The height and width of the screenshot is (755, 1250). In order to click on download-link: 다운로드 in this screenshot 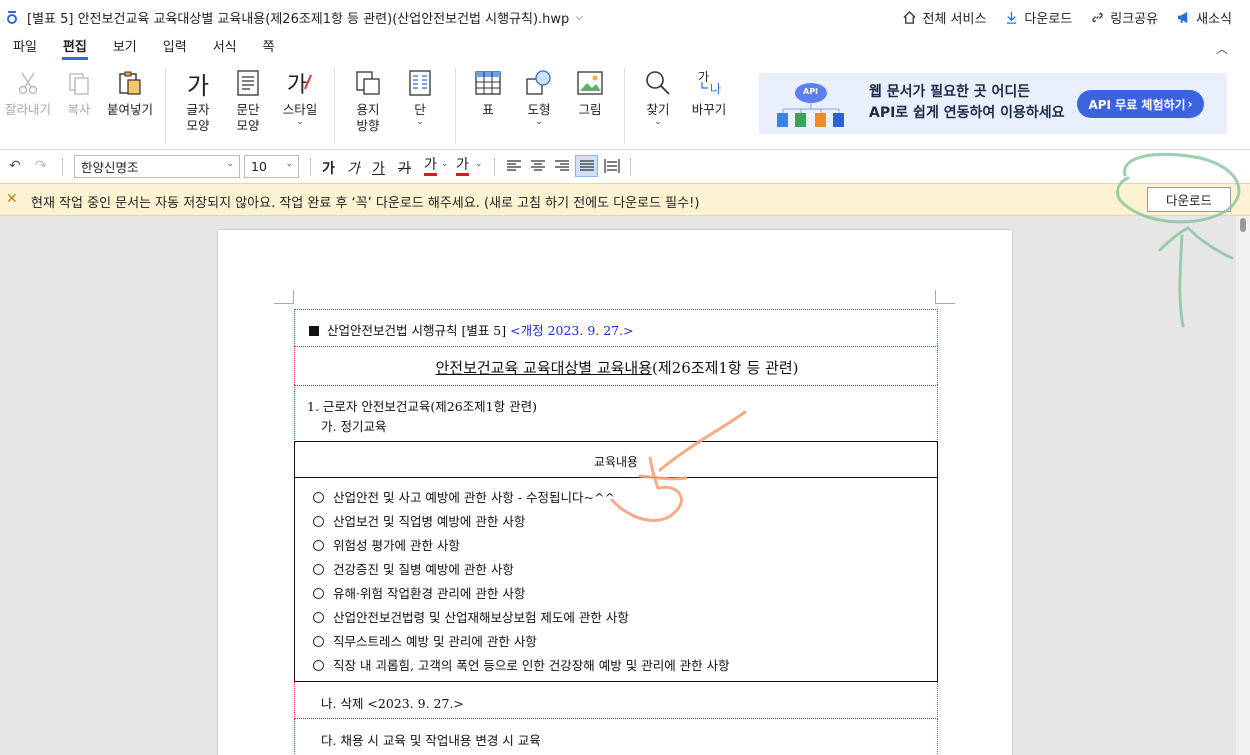, I will do `click(1038, 17)`.